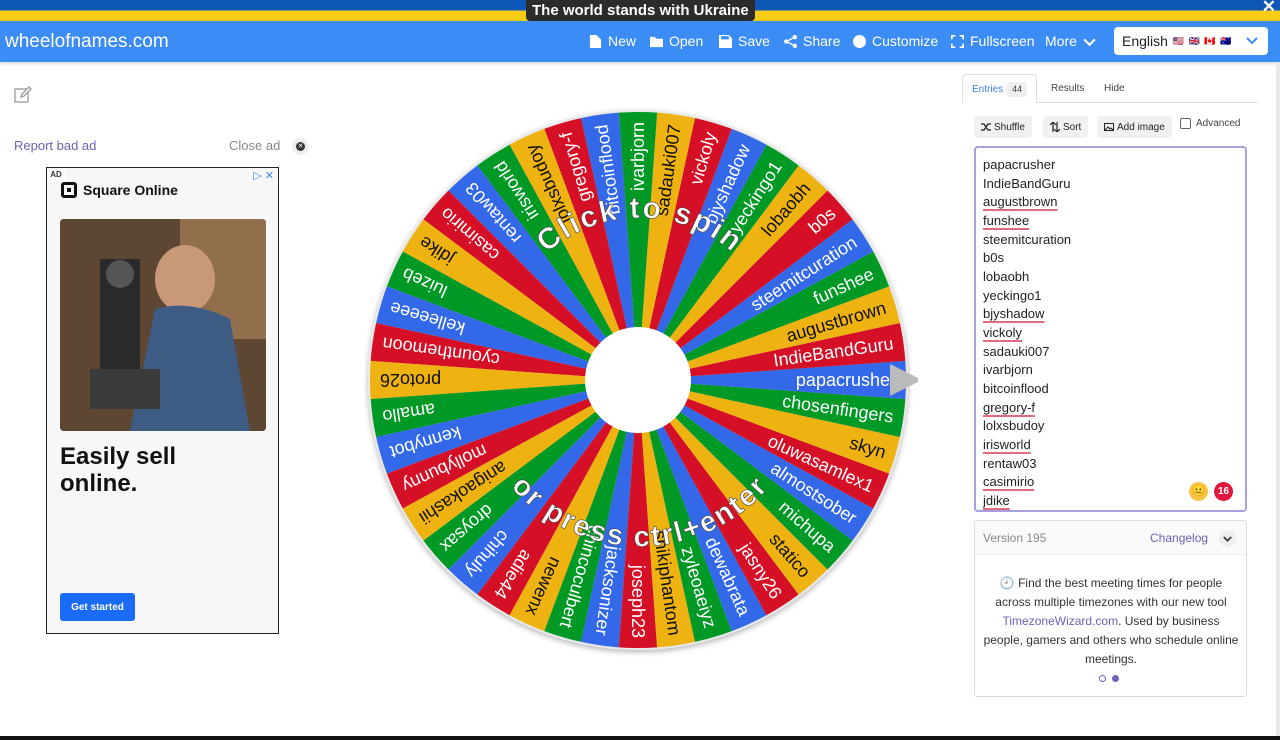  What do you see at coordinates (905, 41) in the screenshot?
I see `customize-label: Customize` at bounding box center [905, 41].